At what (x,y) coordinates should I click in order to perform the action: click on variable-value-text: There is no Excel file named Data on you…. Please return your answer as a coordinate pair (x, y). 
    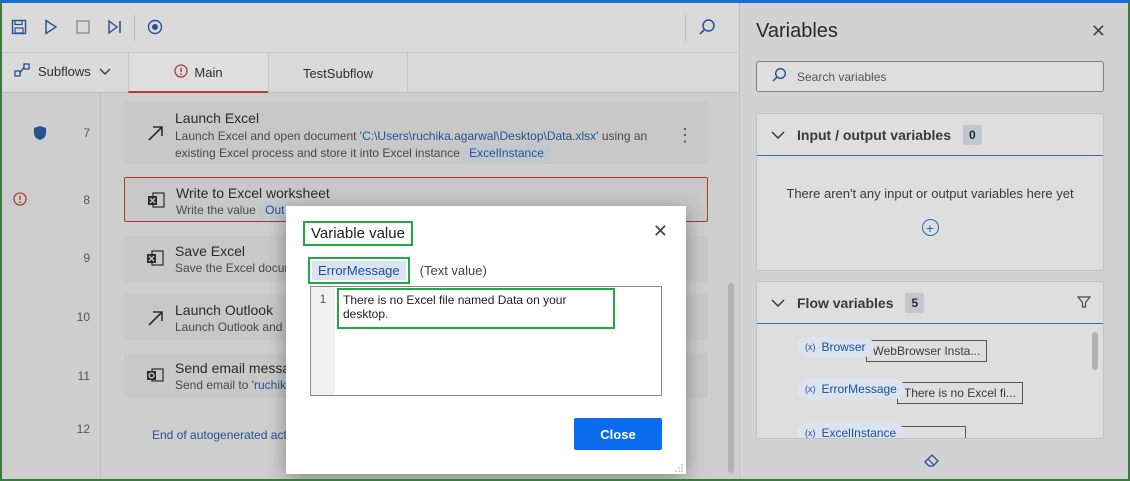
    Looking at the image, I should click on (476, 308).